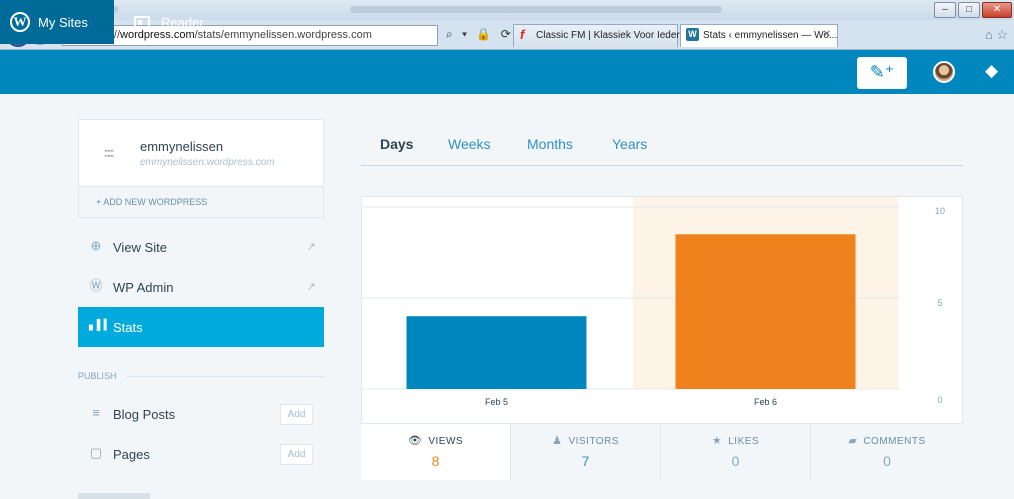 Image resolution: width=1014 pixels, height=499 pixels. I want to click on write-post-button: ✎⁺, so click(882, 73).